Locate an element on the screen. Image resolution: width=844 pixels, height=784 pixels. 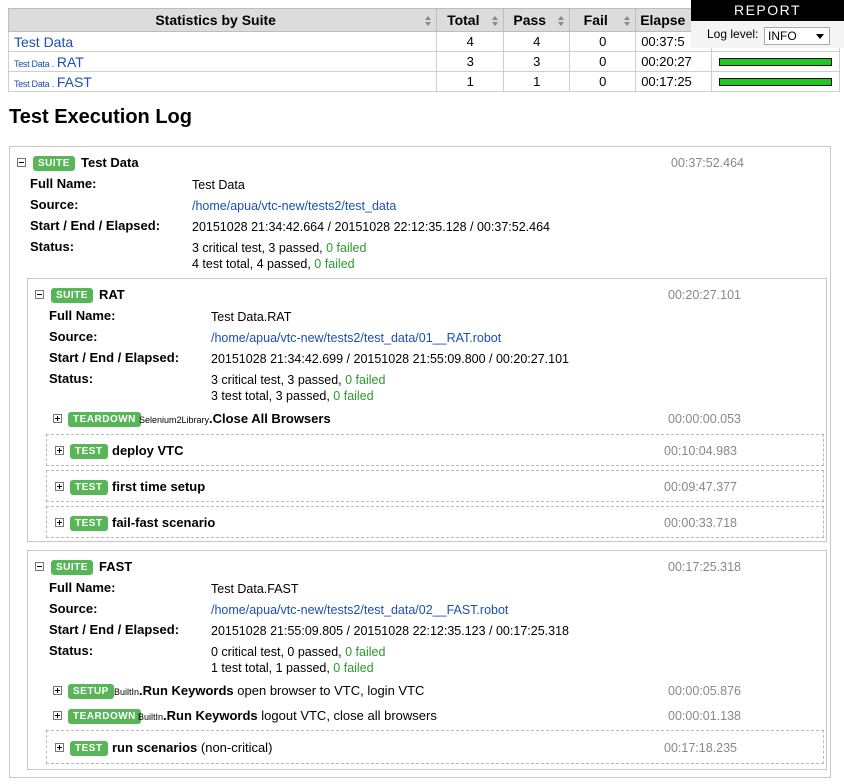
keyword-elapsed: 00:00:05.876 is located at coordinates (704, 691).